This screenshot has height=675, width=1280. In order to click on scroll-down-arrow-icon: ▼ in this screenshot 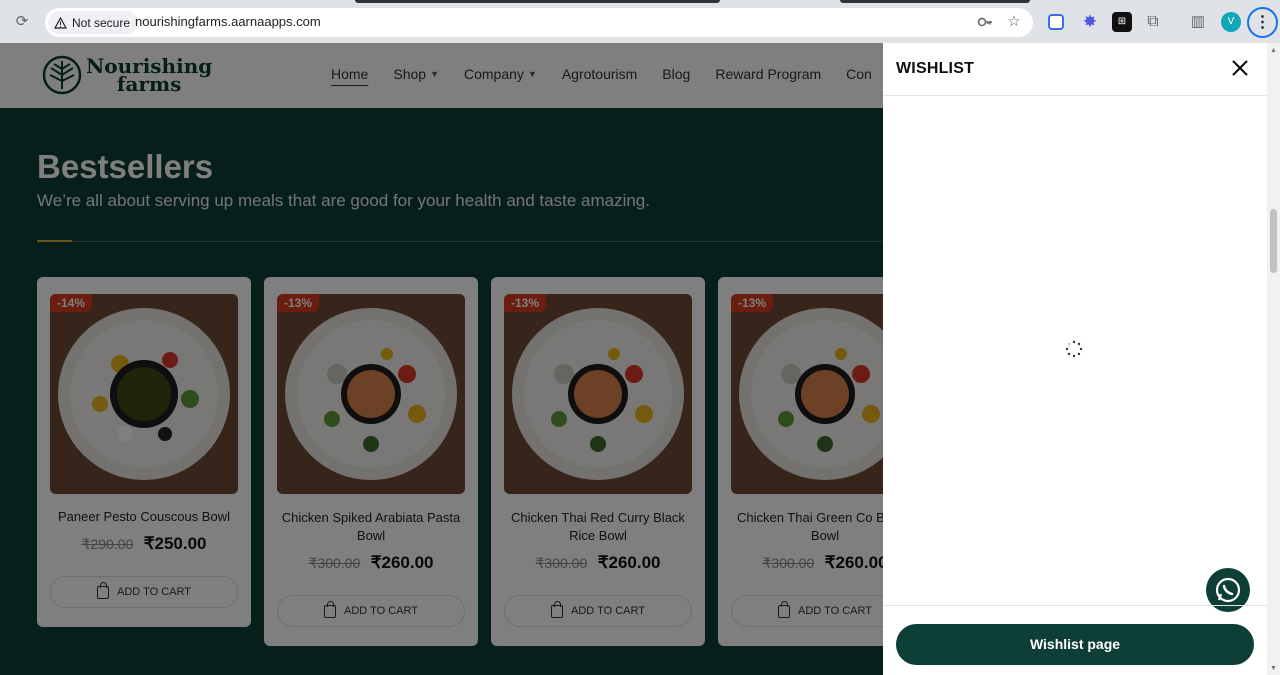, I will do `click(1273, 668)`.